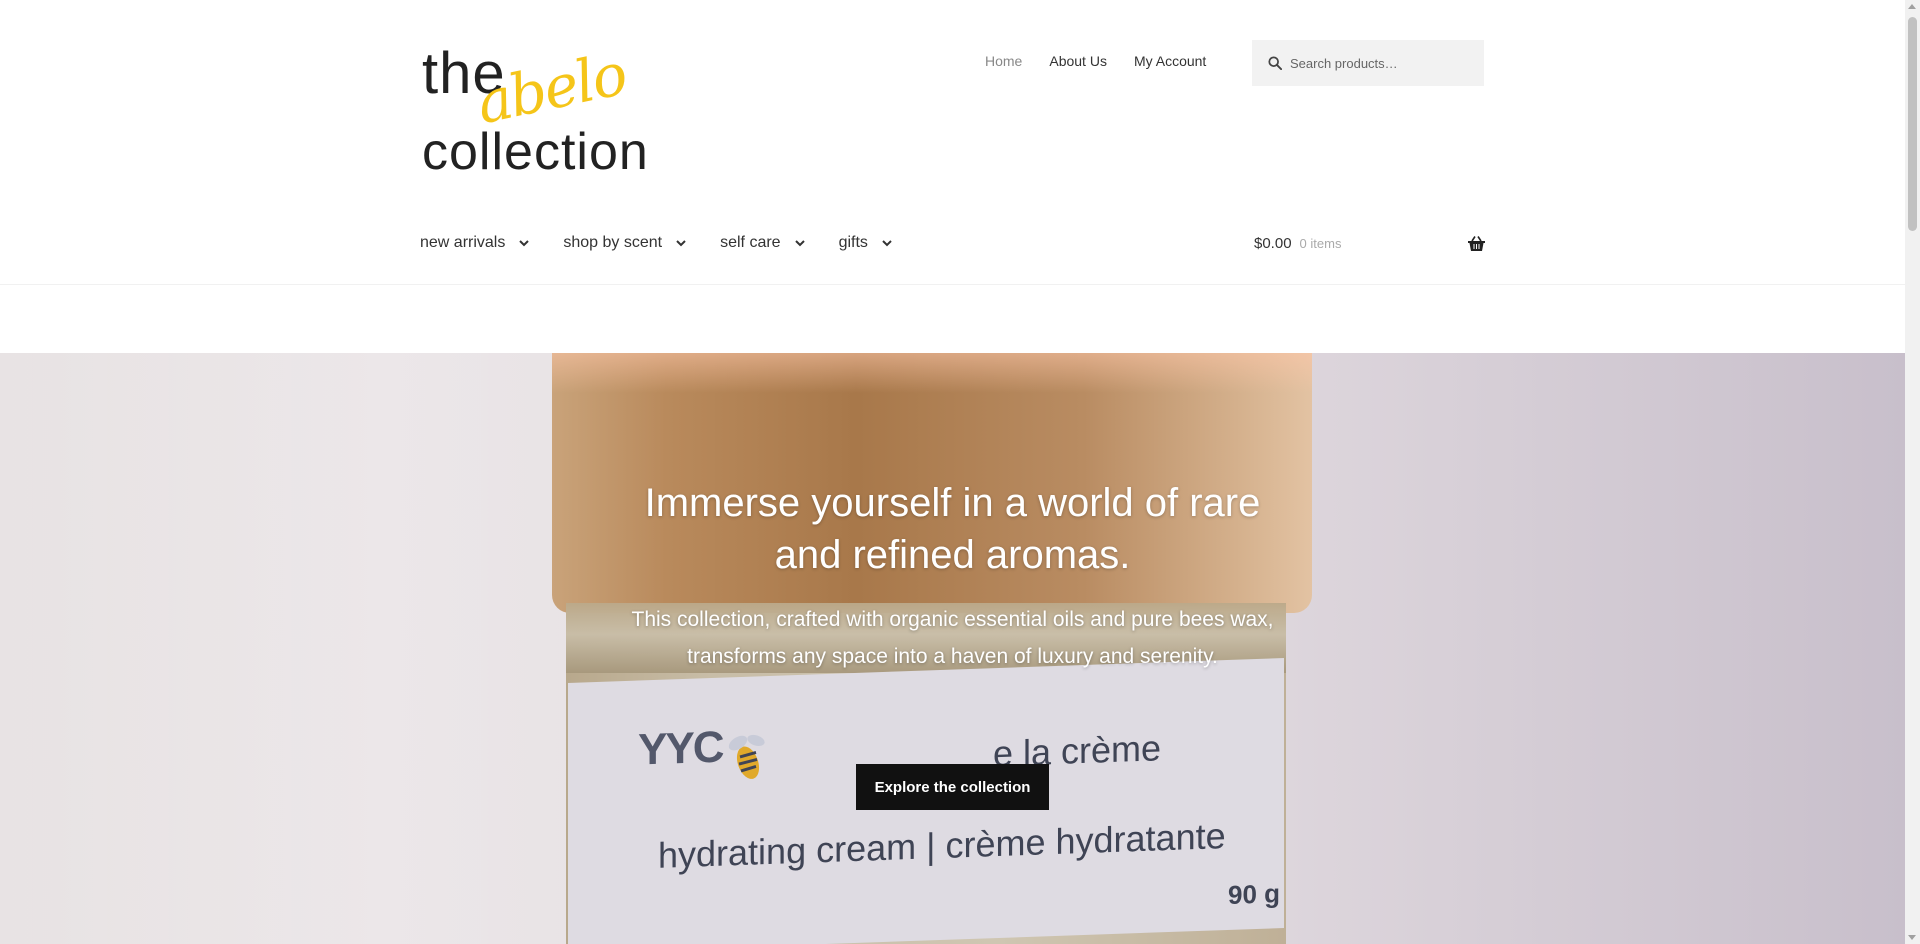  What do you see at coordinates (853, 242) in the screenshot?
I see `menu-item-label: gifts` at bounding box center [853, 242].